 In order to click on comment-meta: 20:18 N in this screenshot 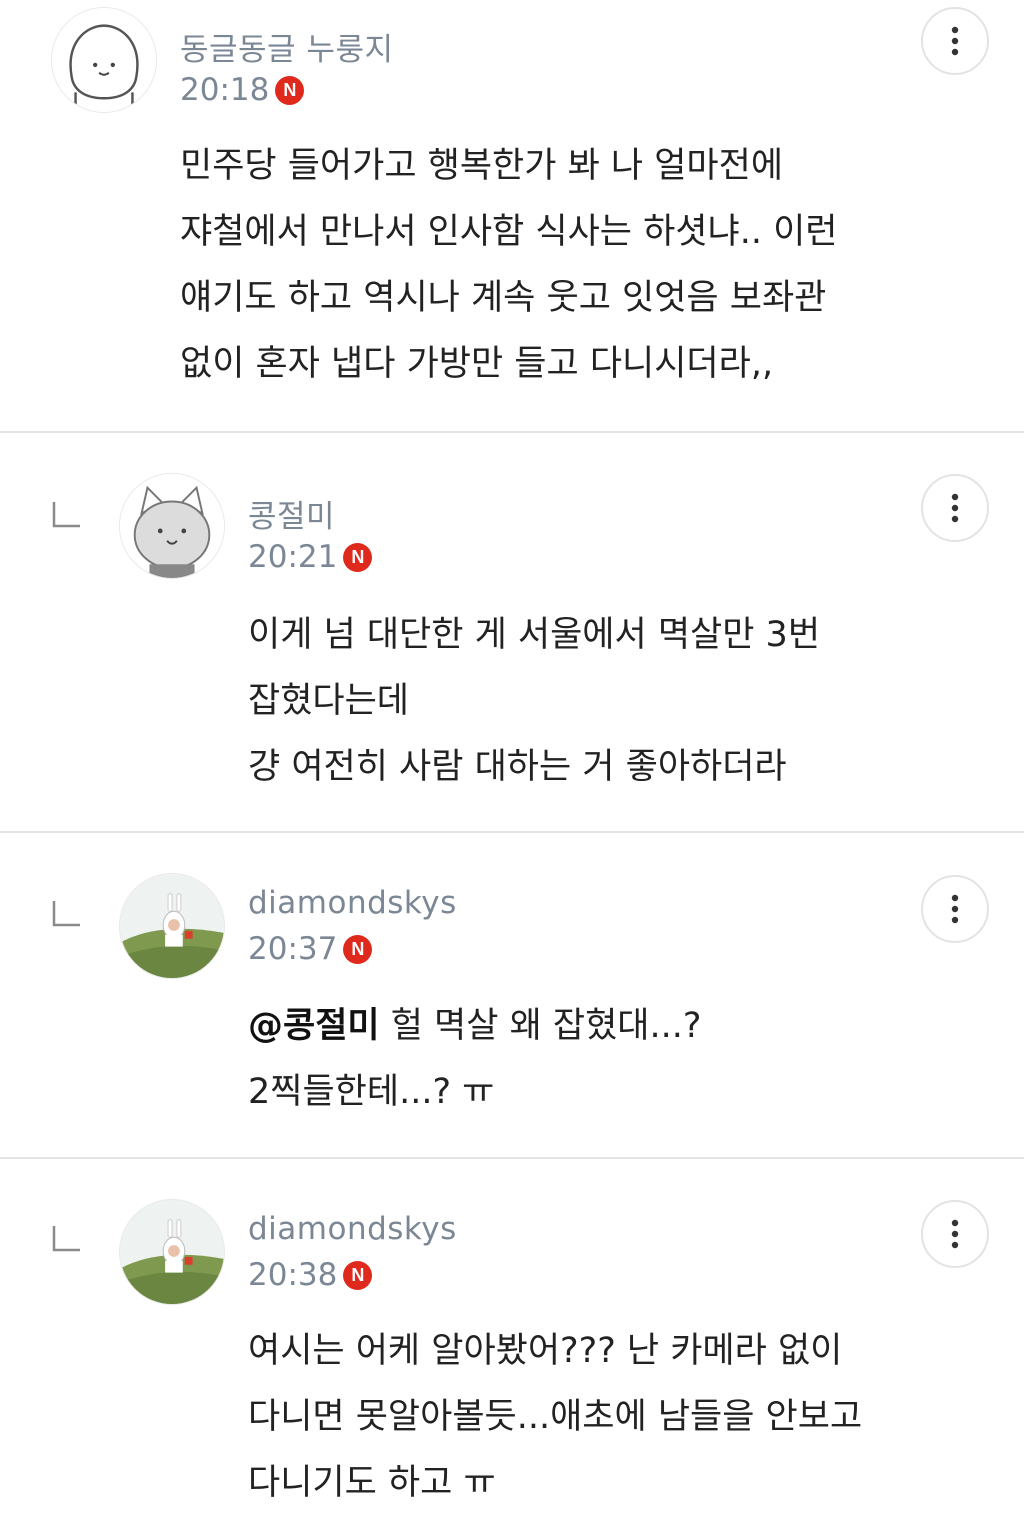, I will do `click(242, 90)`.